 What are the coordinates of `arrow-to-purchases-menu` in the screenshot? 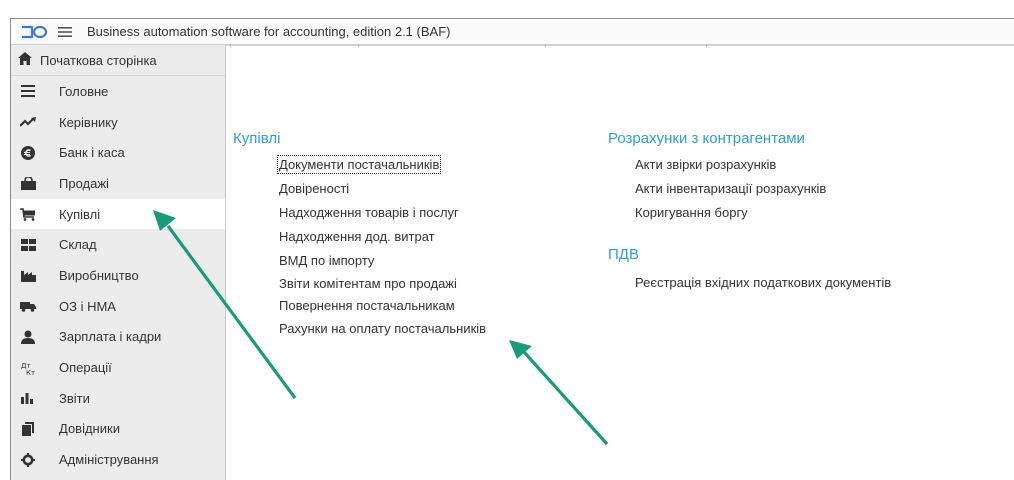 It's located at (225, 304).